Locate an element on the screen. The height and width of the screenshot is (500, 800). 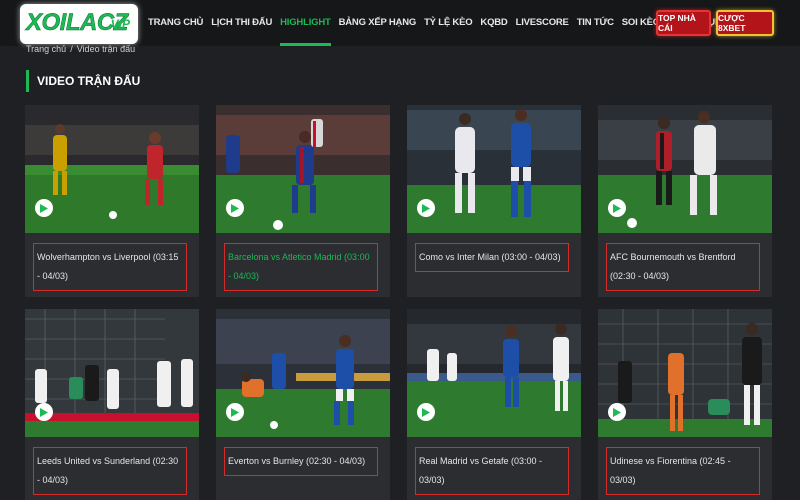
nav-highlight: HIGHLIGHT is located at coordinates (306, 23).